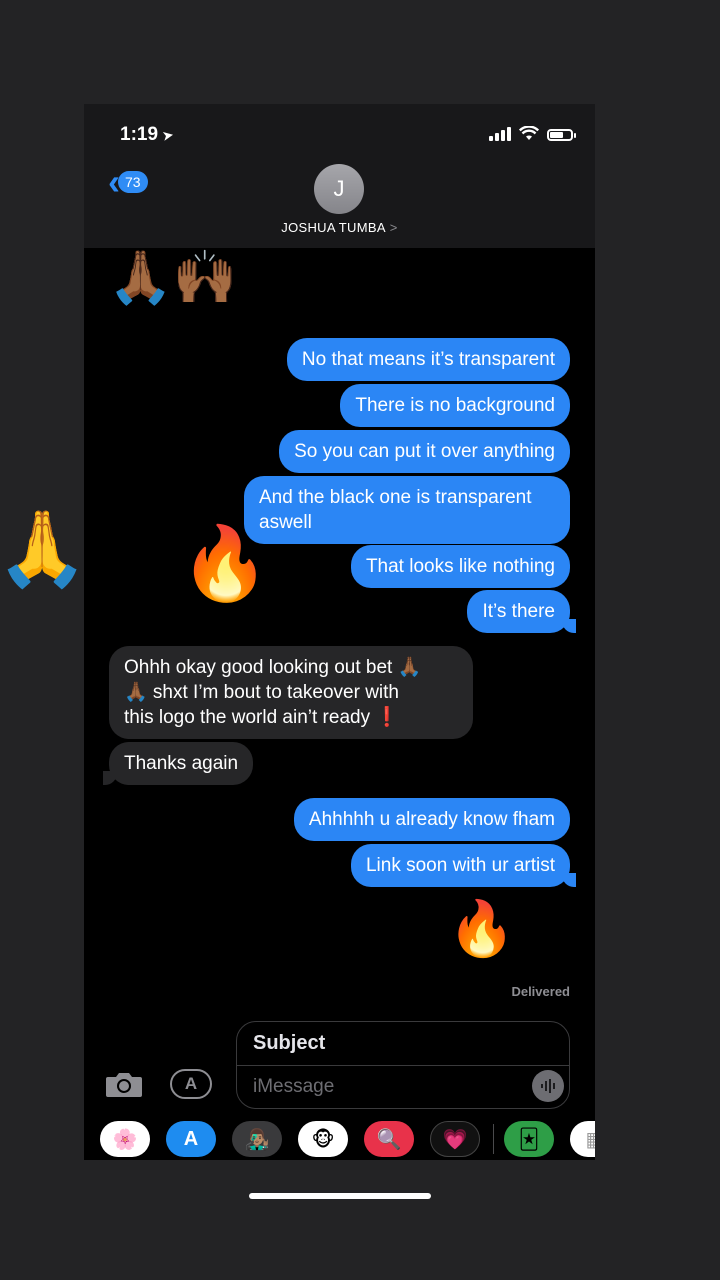 The width and height of the screenshot is (720, 1280). Describe the element at coordinates (124, 1084) in the screenshot. I see `camera-icon` at that location.